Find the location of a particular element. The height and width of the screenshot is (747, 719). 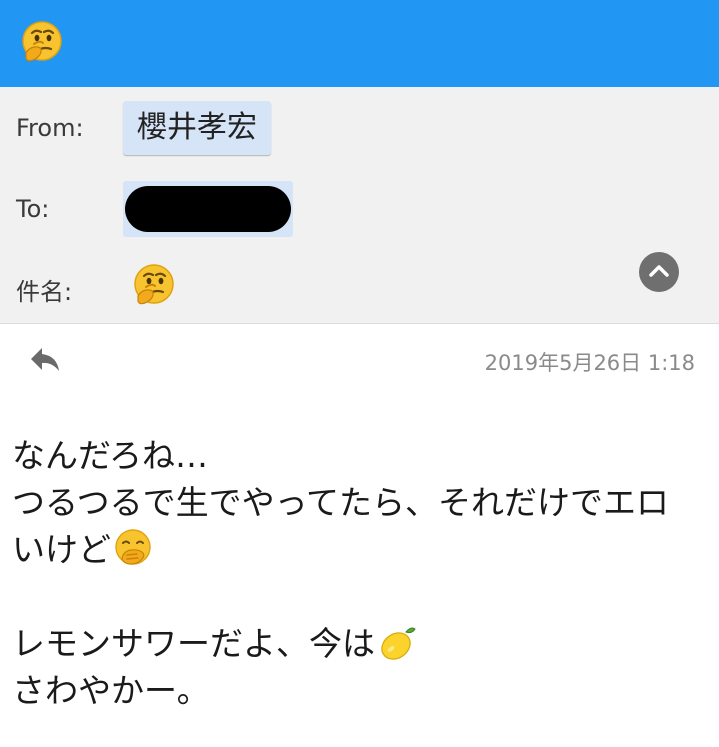

recipient-chip is located at coordinates (208, 209).